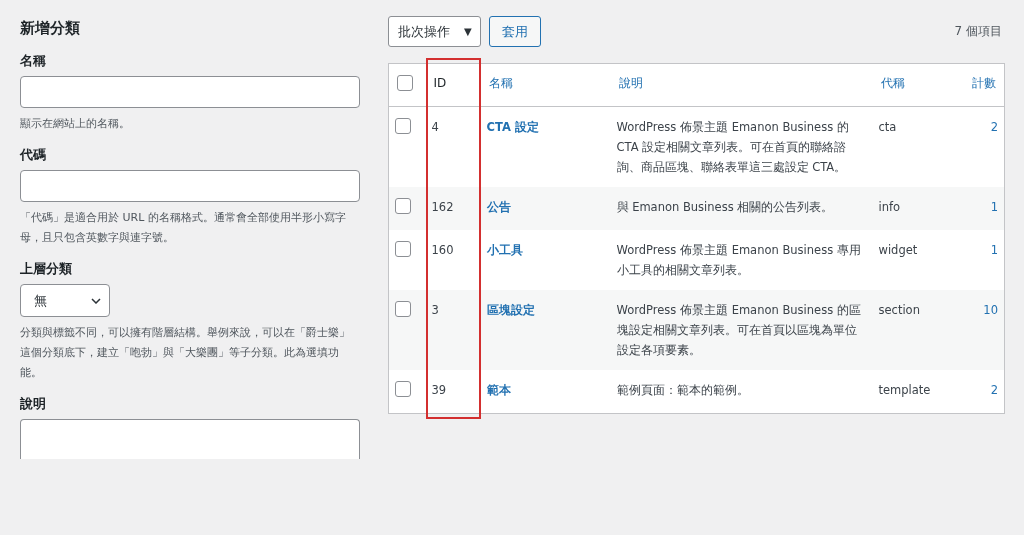  Describe the element at coordinates (904, 390) in the screenshot. I see `slug-cell-text: template` at that location.